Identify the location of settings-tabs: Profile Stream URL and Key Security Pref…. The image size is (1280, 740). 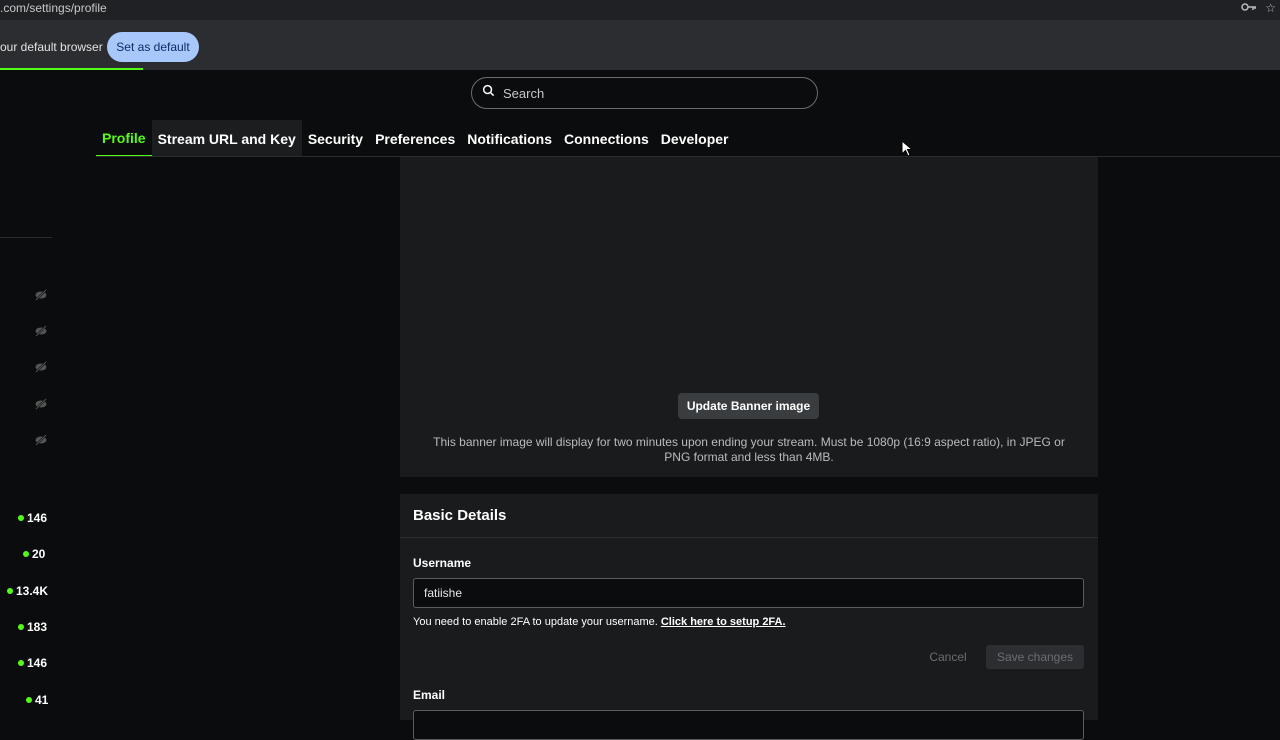
(415, 138).